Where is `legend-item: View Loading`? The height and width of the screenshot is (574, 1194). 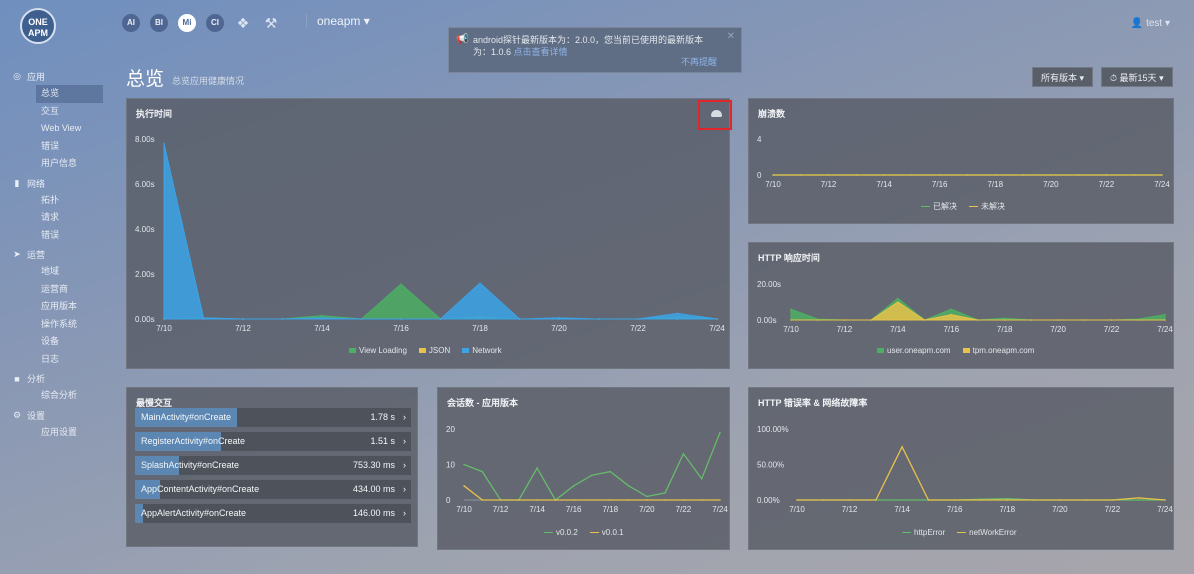 legend-item: View Loading is located at coordinates (378, 350).